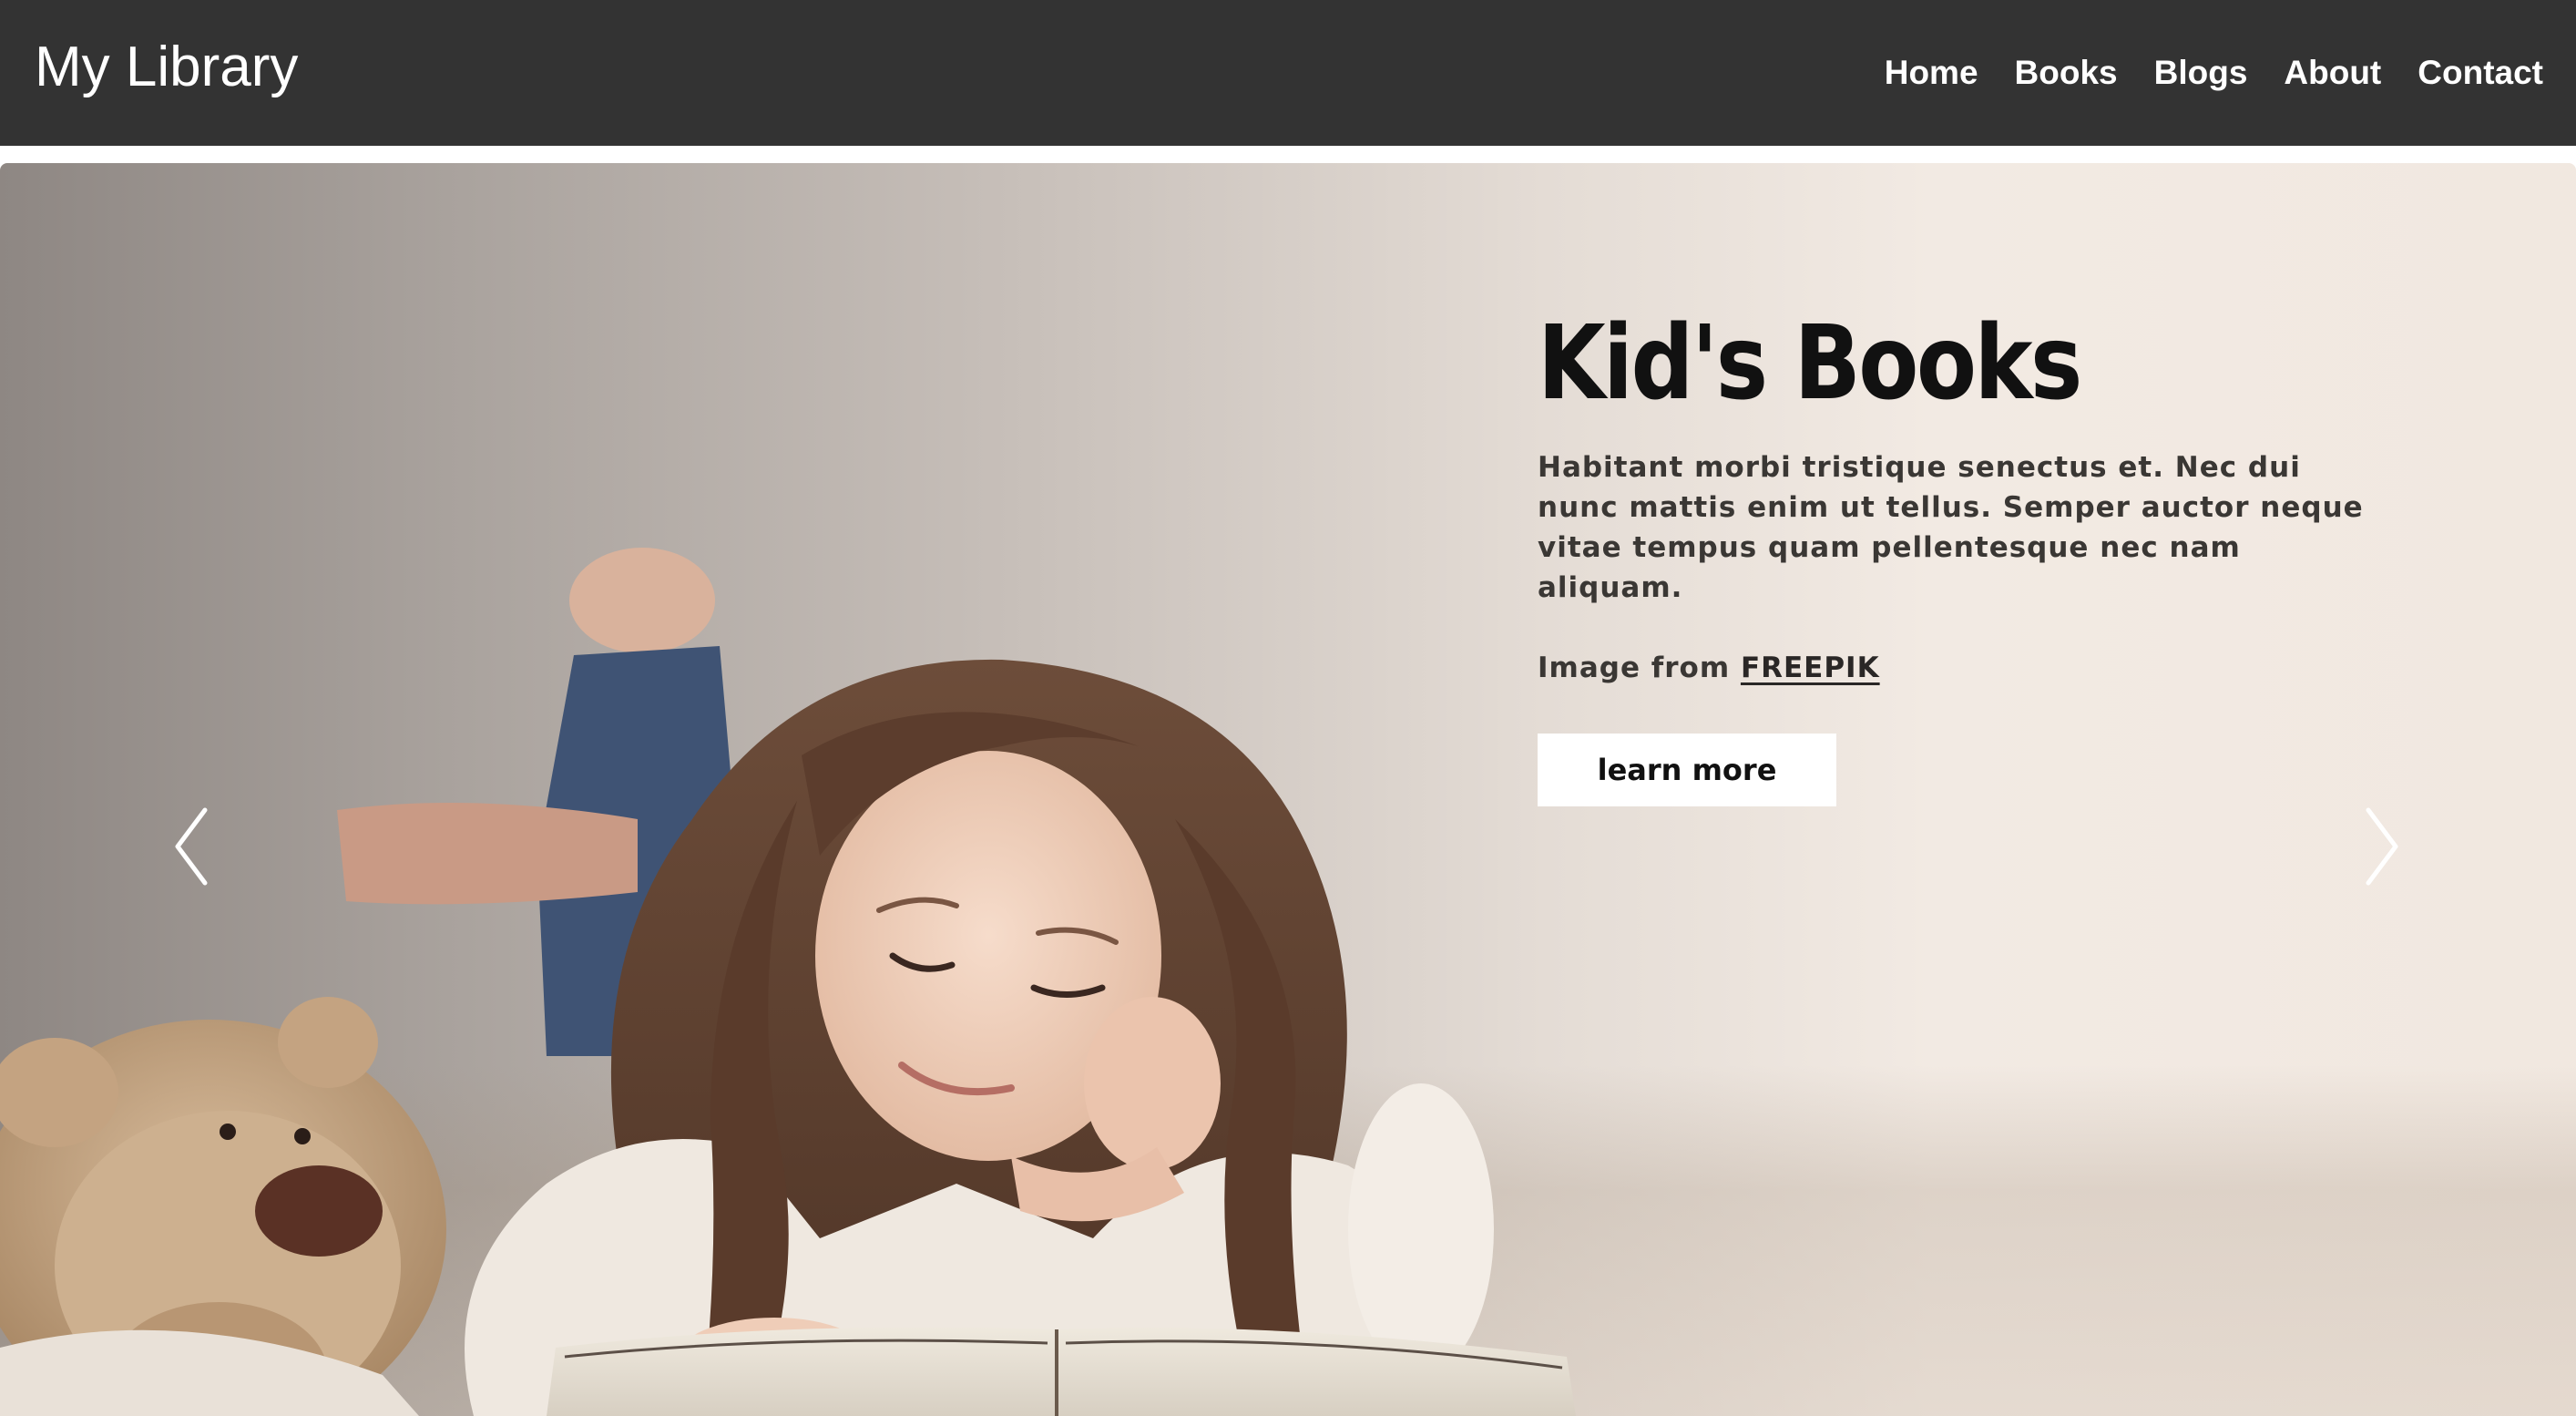 Image resolution: width=2576 pixels, height=1416 pixels. I want to click on learn-more-button: learn more, so click(1687, 770).